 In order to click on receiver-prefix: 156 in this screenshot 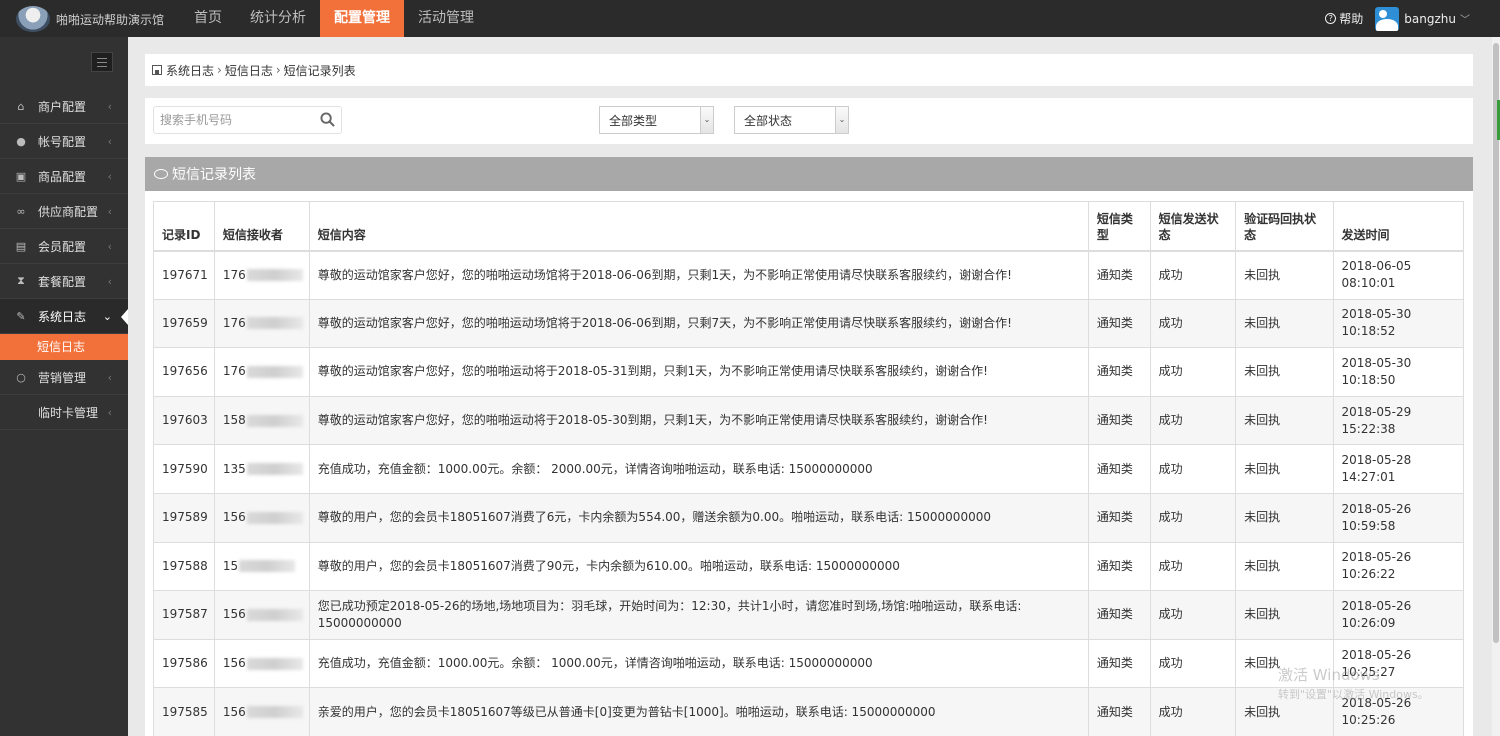, I will do `click(234, 663)`.